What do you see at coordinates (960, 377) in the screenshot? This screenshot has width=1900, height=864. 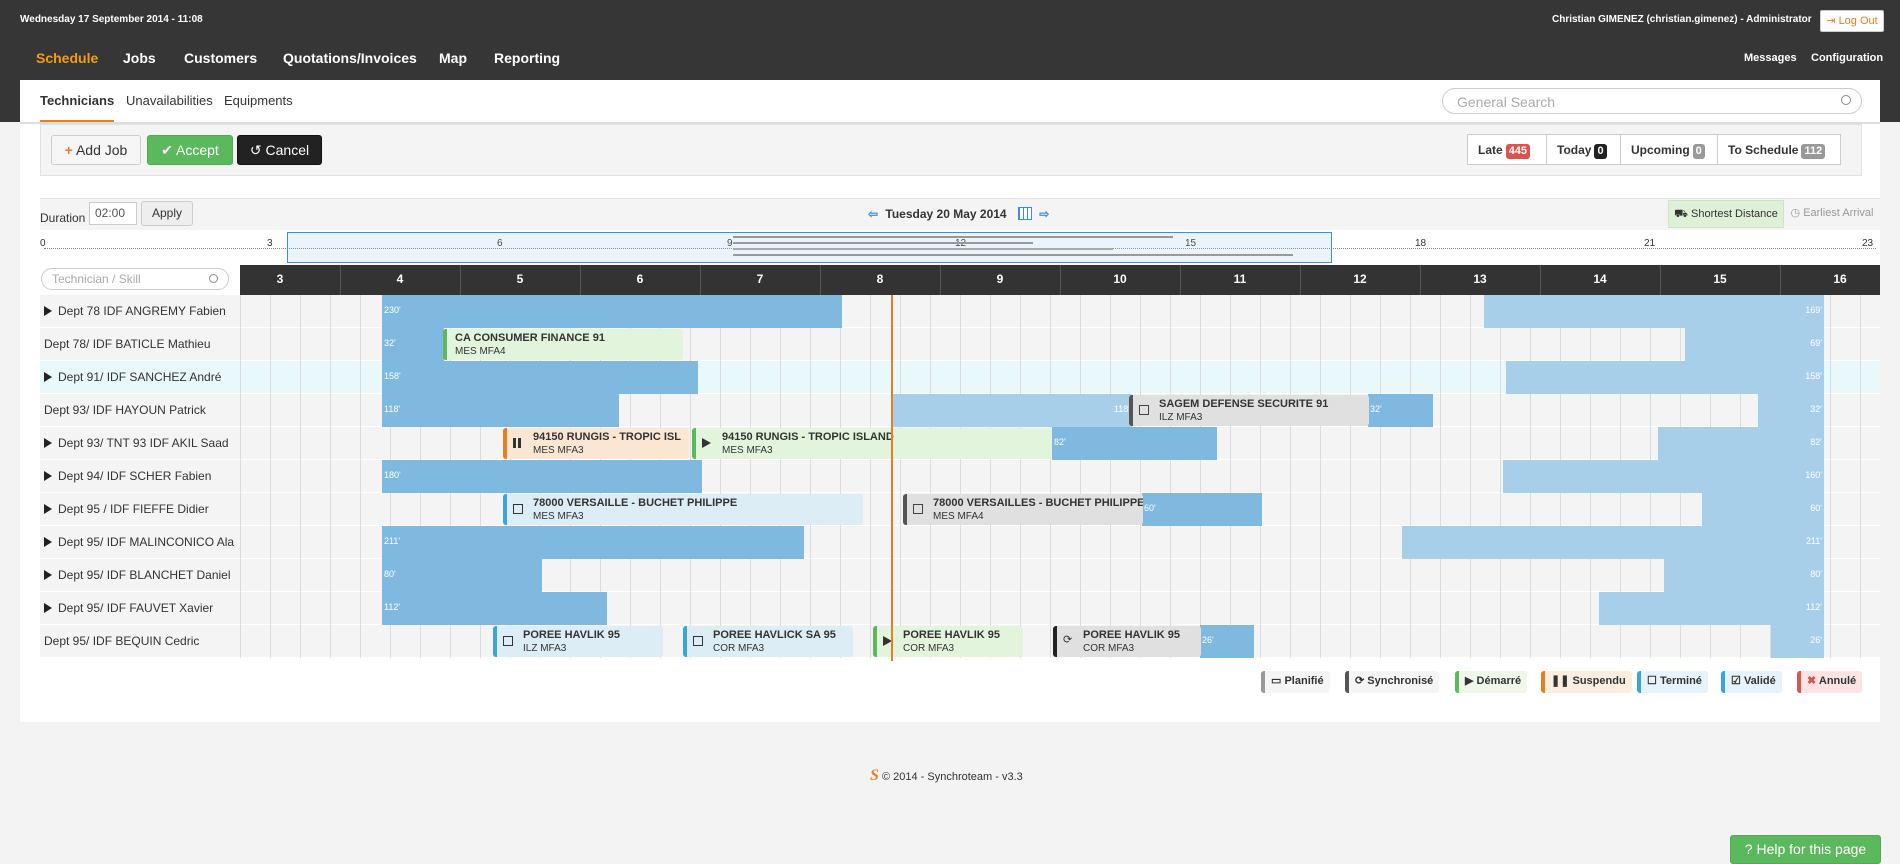 I see `technician-row: Dept 91/ IDF SANCHEZ André 158' 158'` at bounding box center [960, 377].